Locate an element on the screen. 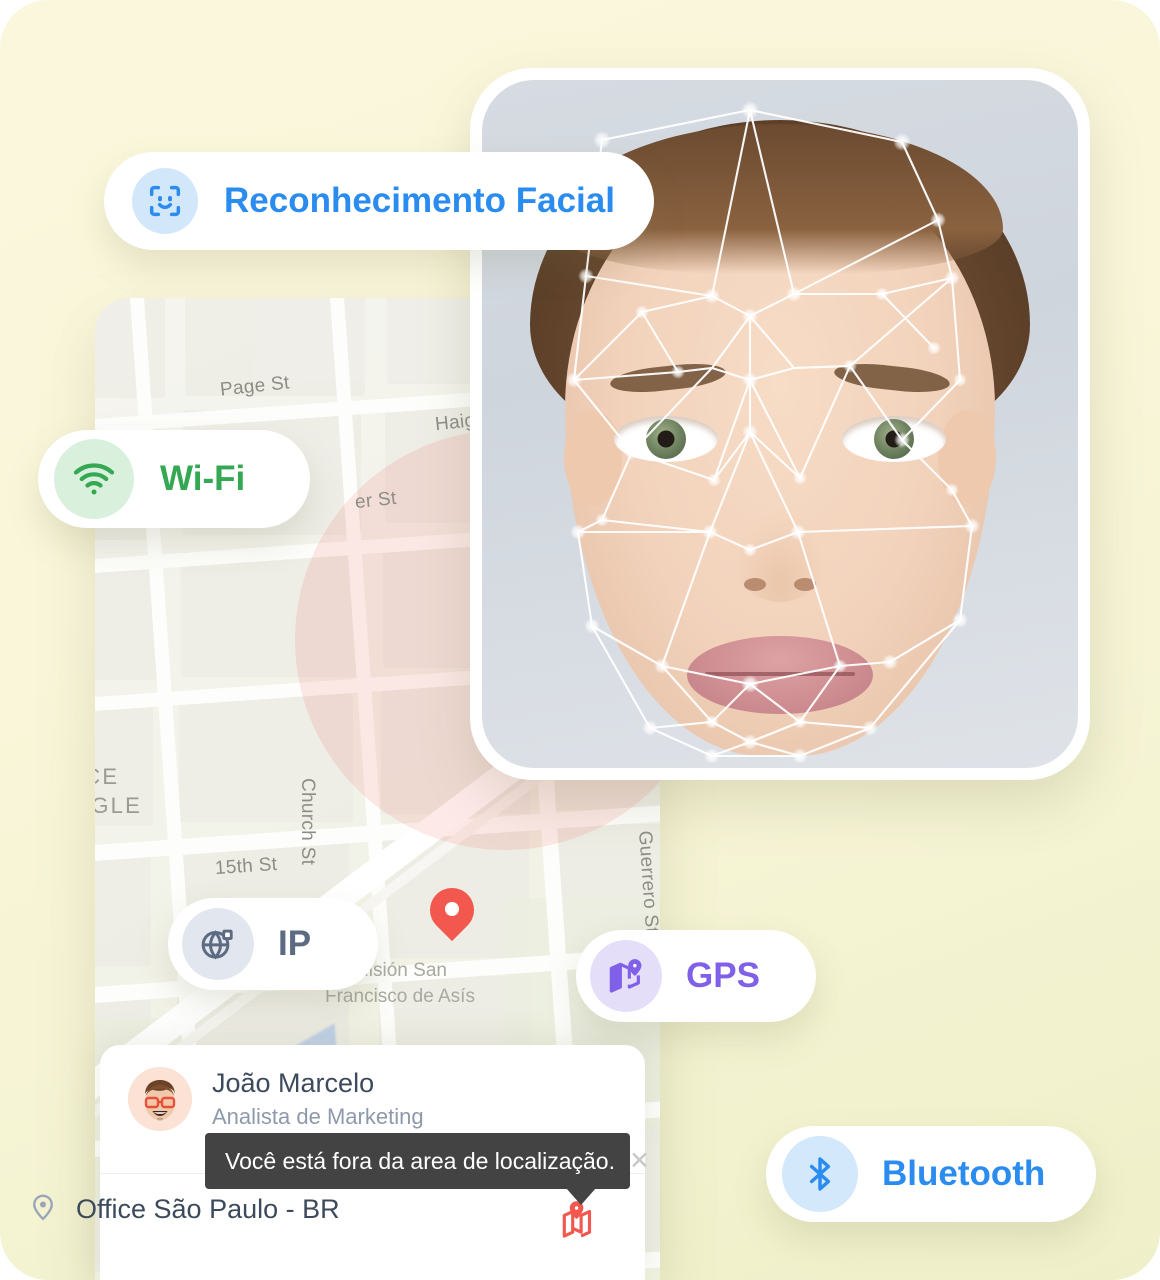  pill-bluetooth: Bluetooth is located at coordinates (931, 1174).